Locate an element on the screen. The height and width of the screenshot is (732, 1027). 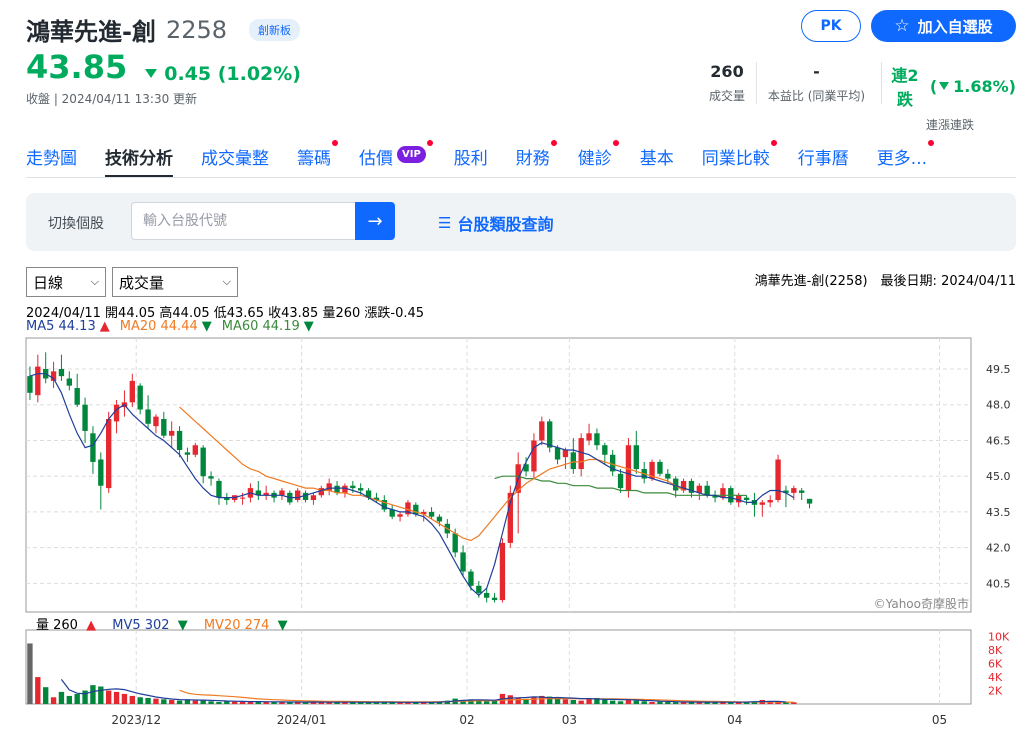
add-watchlist-button: ☆ 加入自選股 is located at coordinates (943, 26).